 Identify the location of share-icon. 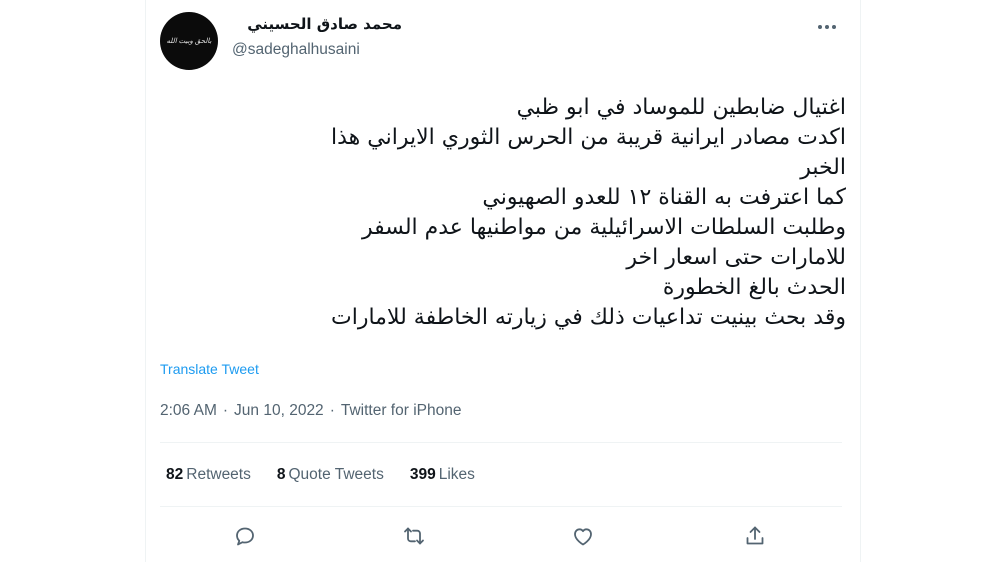
(755, 535).